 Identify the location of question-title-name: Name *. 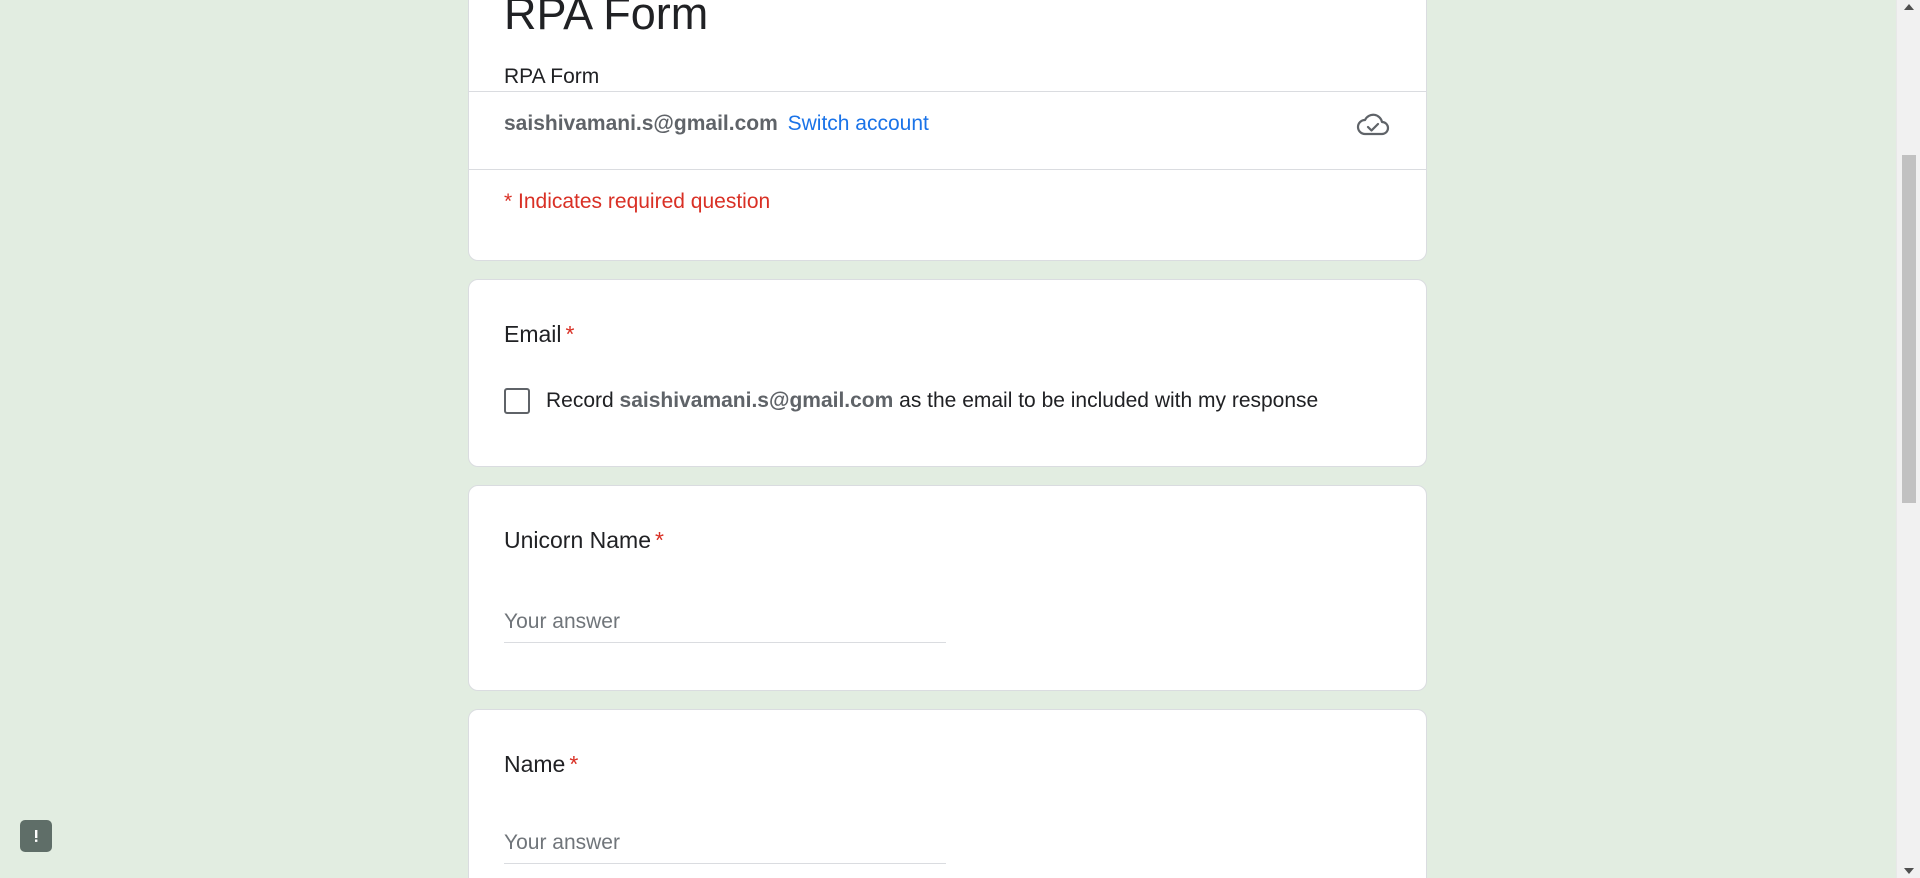
(541, 764).